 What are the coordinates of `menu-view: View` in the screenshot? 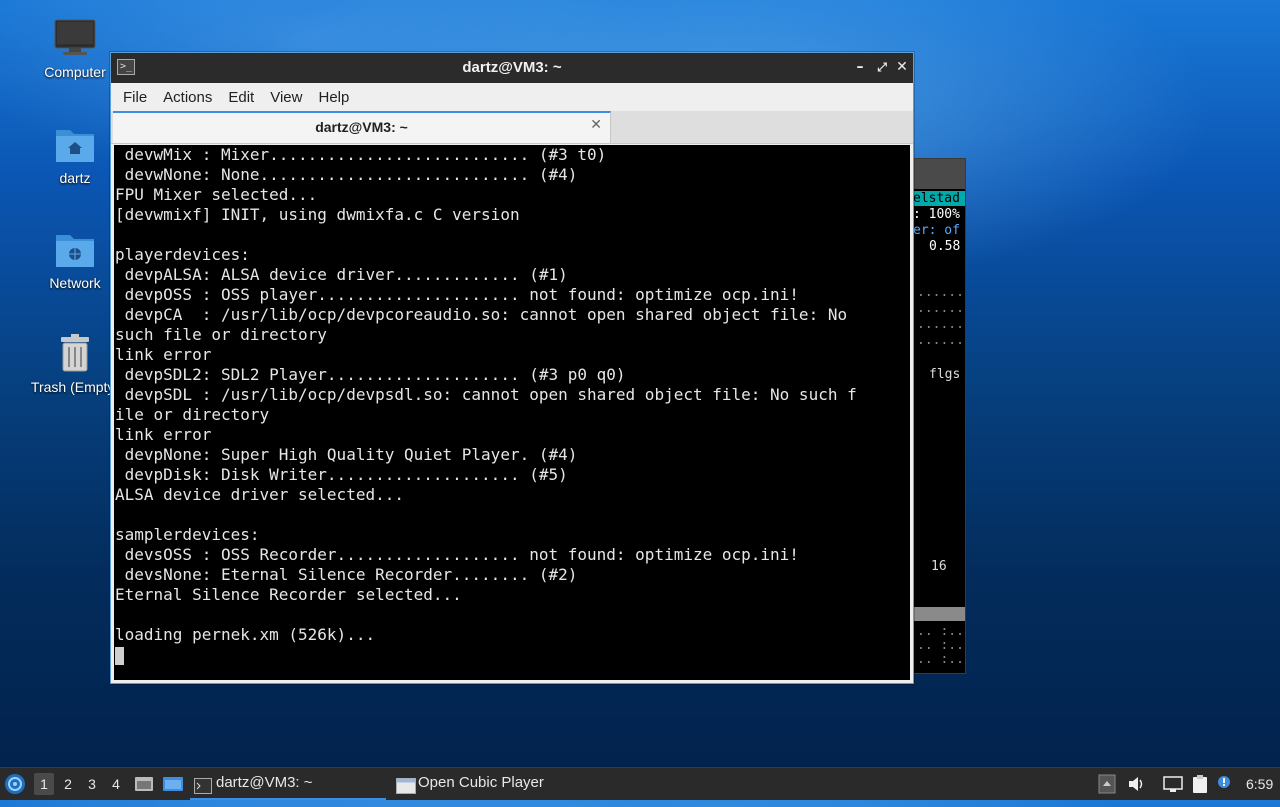 It's located at (286, 97).